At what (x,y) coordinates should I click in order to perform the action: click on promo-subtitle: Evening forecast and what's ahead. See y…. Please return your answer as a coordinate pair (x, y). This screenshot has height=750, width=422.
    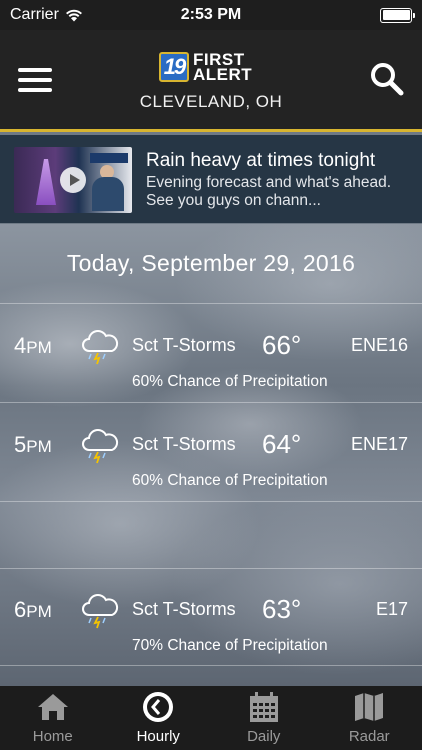
    Looking at the image, I should click on (269, 191).